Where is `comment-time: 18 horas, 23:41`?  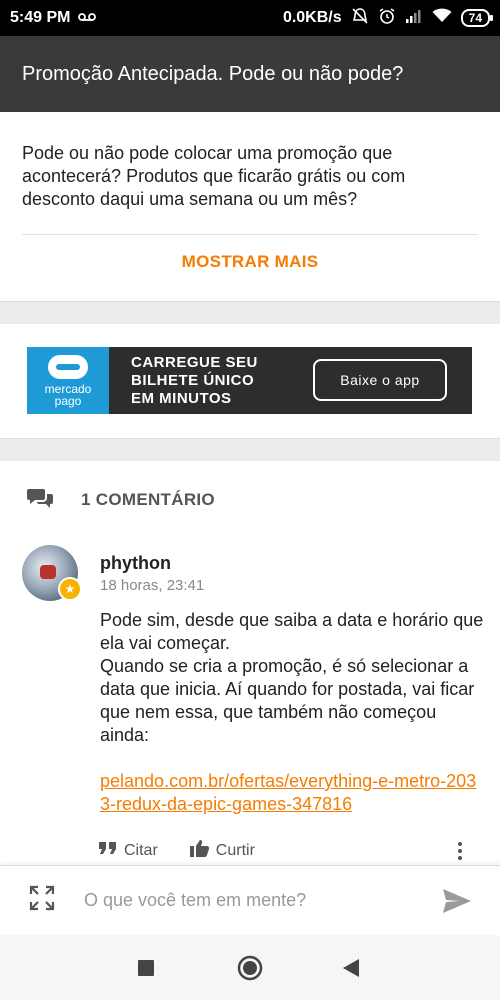 comment-time: 18 horas, 23:41 is located at coordinates (152, 585).